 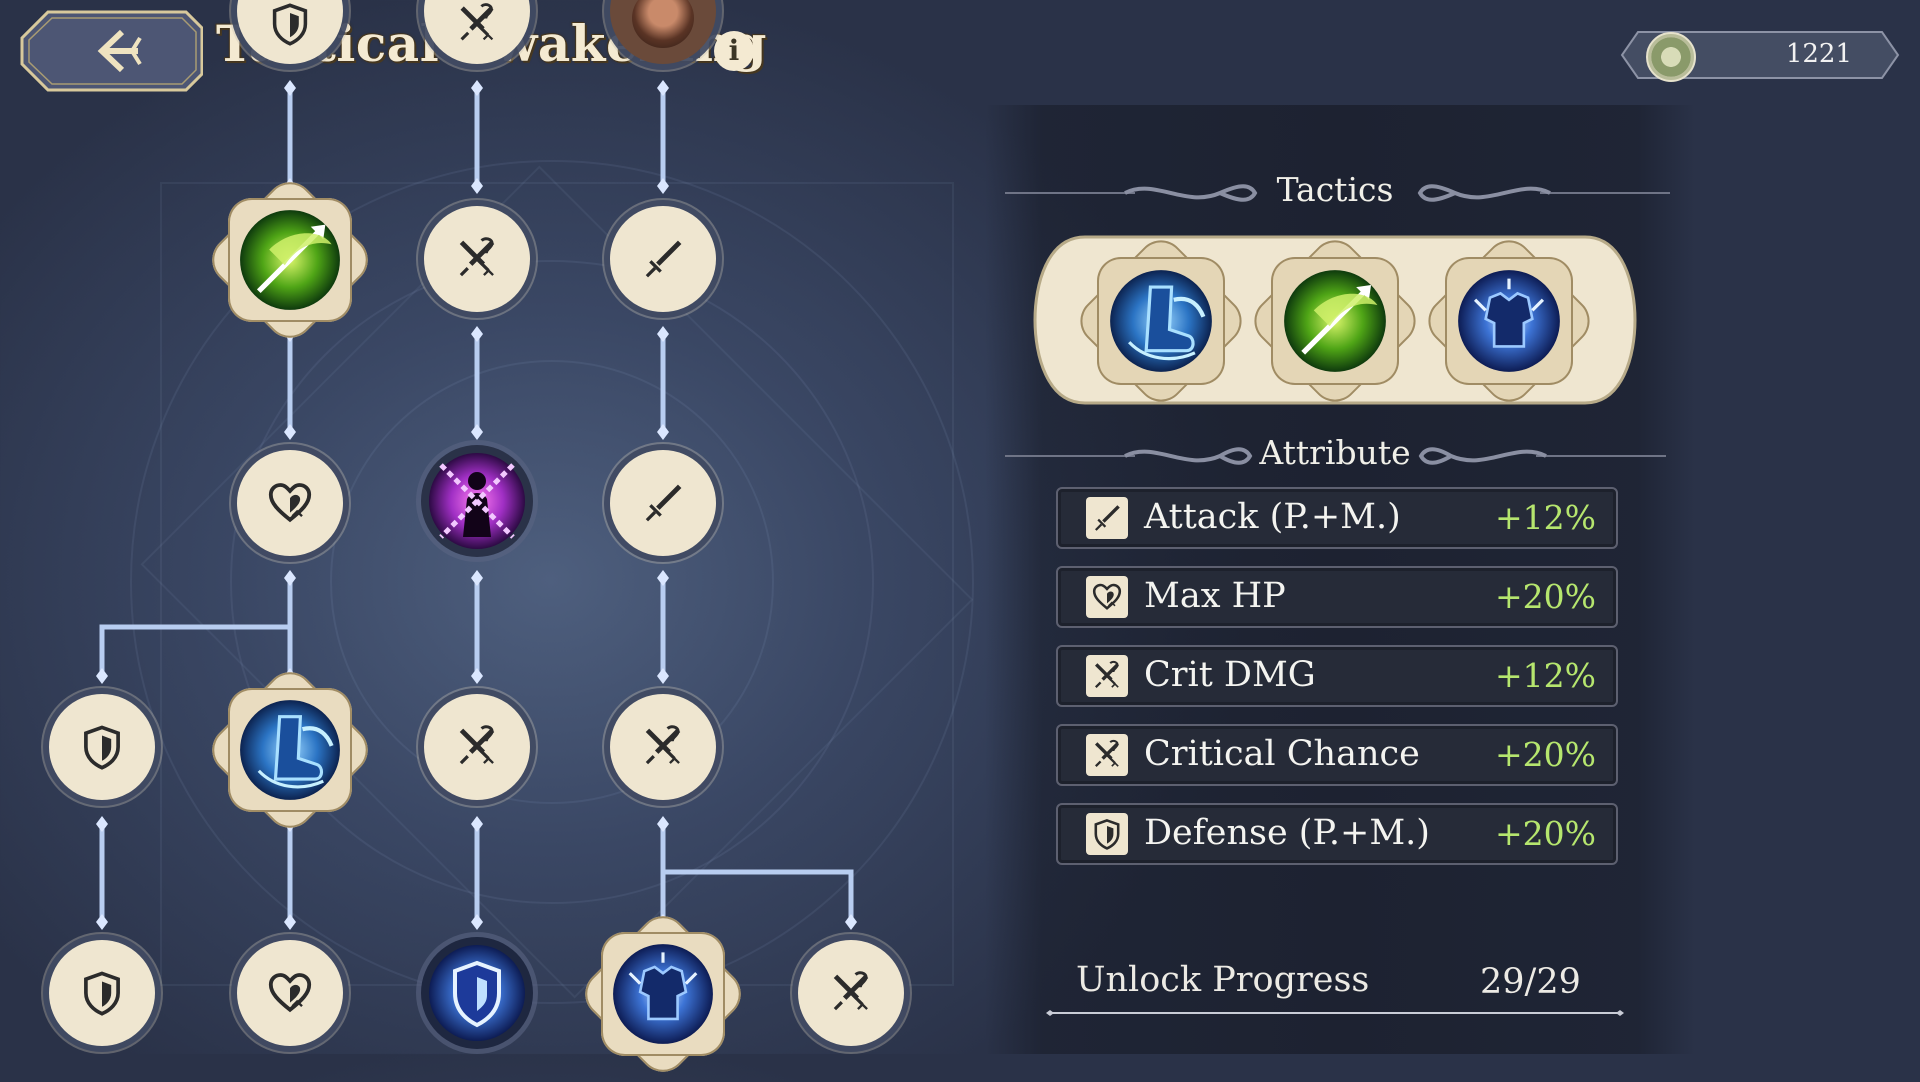 I want to click on skill-node-chained-figure, so click(x=477, y=501).